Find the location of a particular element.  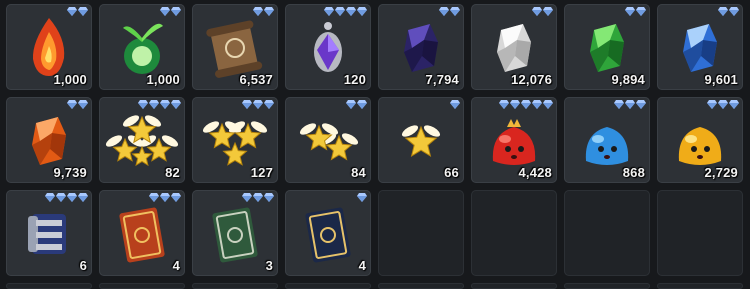

item-quantity: 9,601 is located at coordinates (721, 79).